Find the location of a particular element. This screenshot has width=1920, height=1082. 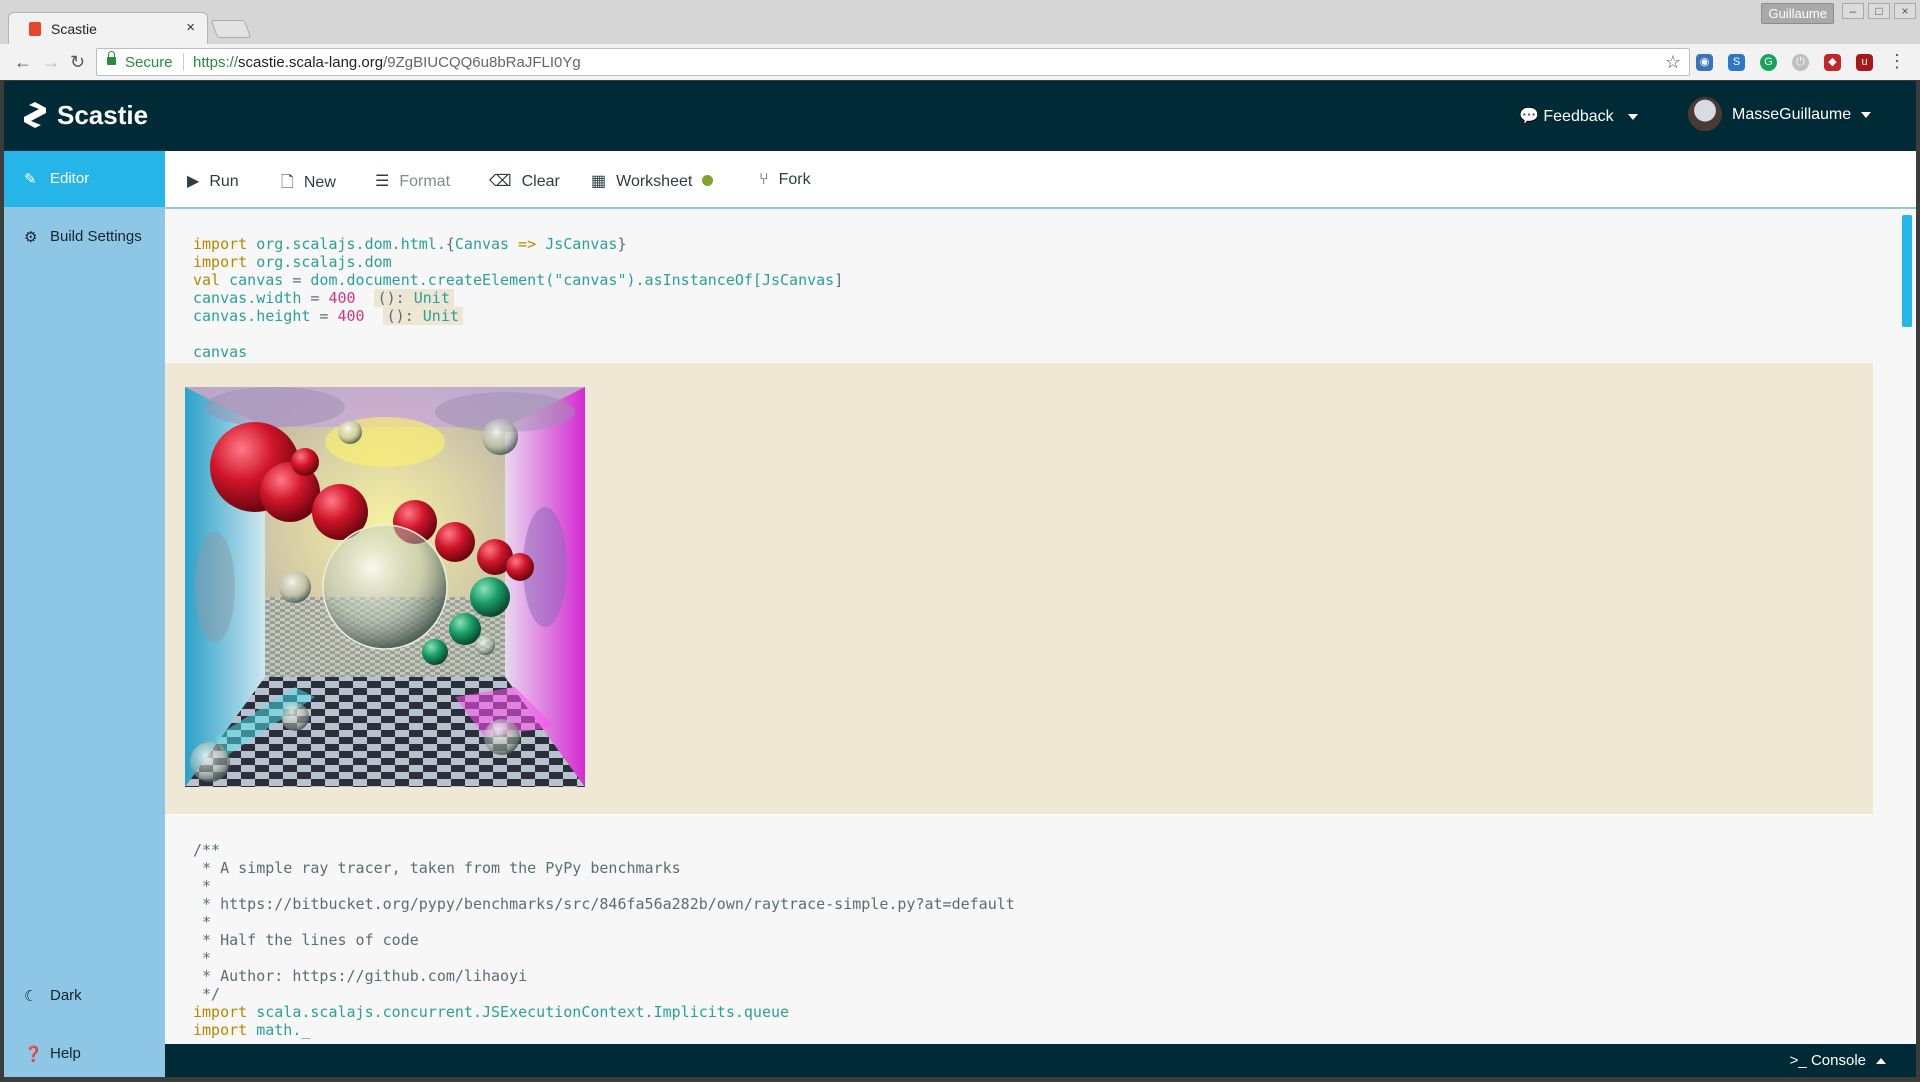

calendar-icon: ▦ is located at coordinates (599, 181).